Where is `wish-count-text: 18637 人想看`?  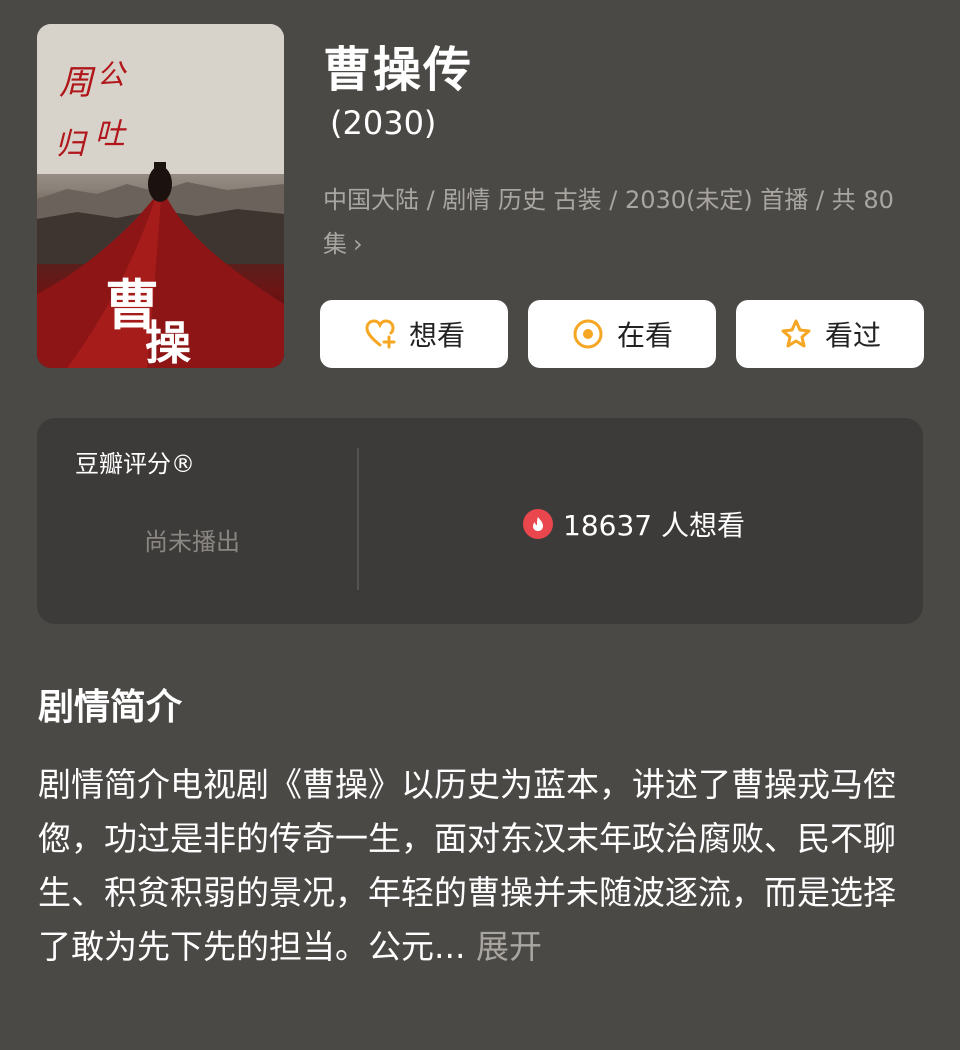
wish-count-text: 18637 人想看 is located at coordinates (654, 525).